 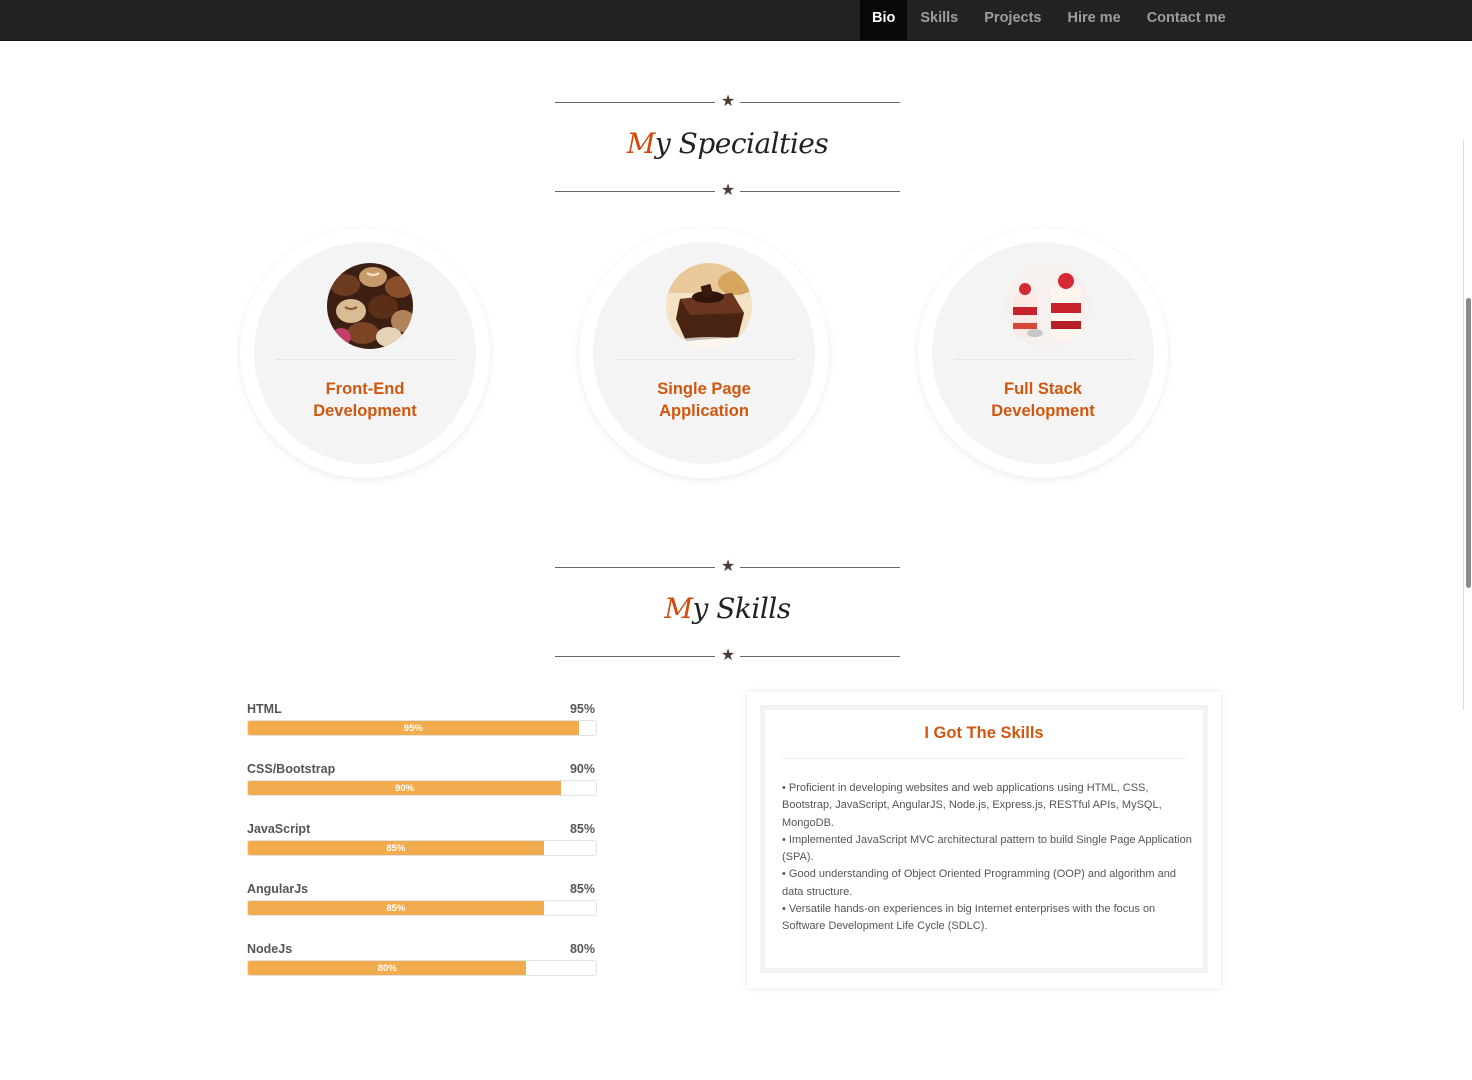 I want to click on specialty-inner-circle: Full Stack Development, so click(x=1043, y=353).